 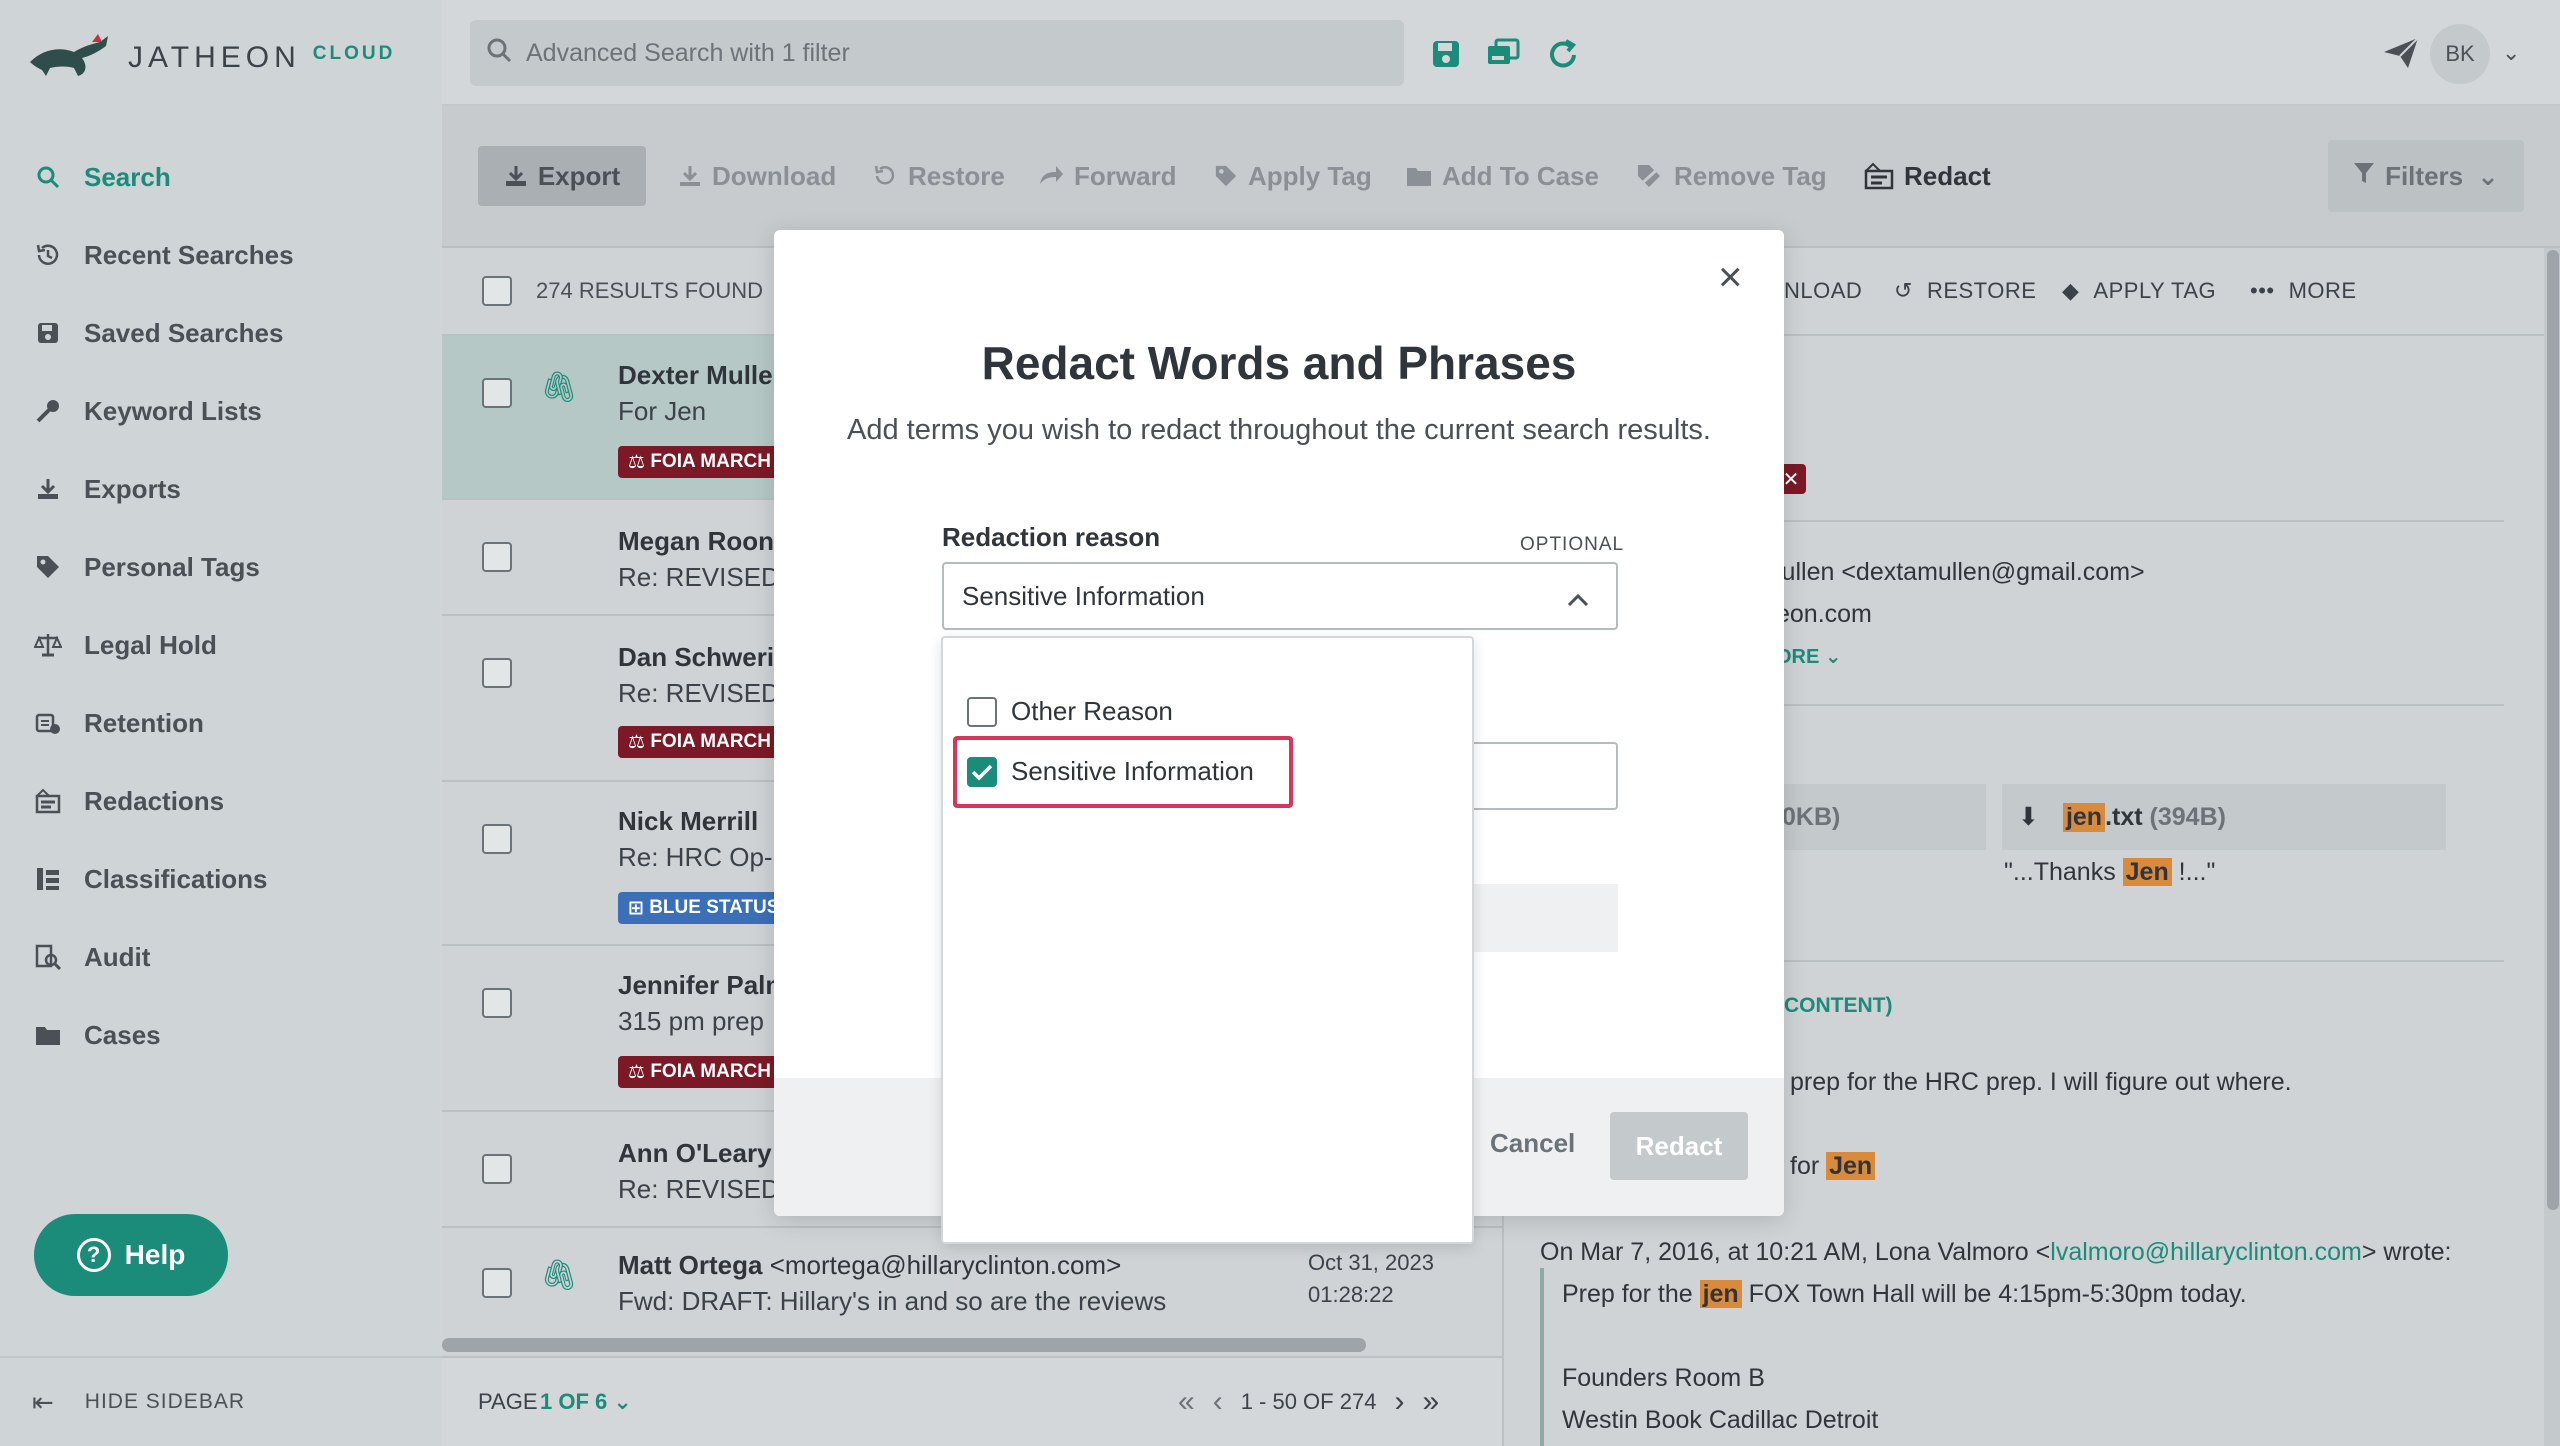 I want to click on sidebar-item-label: Saved Searches, so click(x=184, y=332).